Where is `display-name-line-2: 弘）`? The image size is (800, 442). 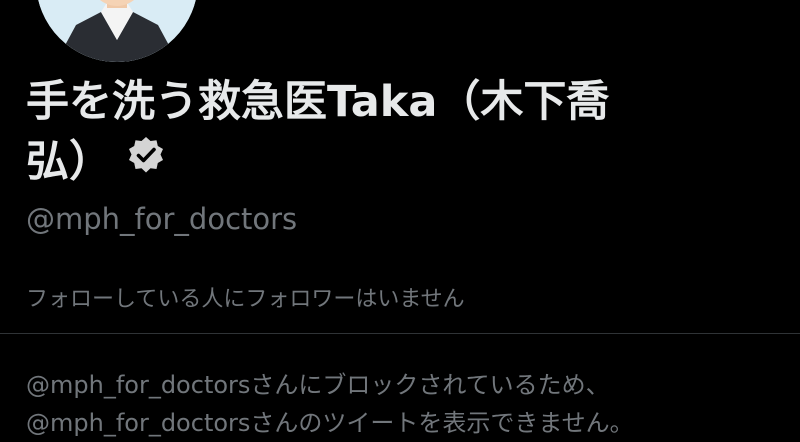
display-name-line-2: 弘） is located at coordinates (376, 163).